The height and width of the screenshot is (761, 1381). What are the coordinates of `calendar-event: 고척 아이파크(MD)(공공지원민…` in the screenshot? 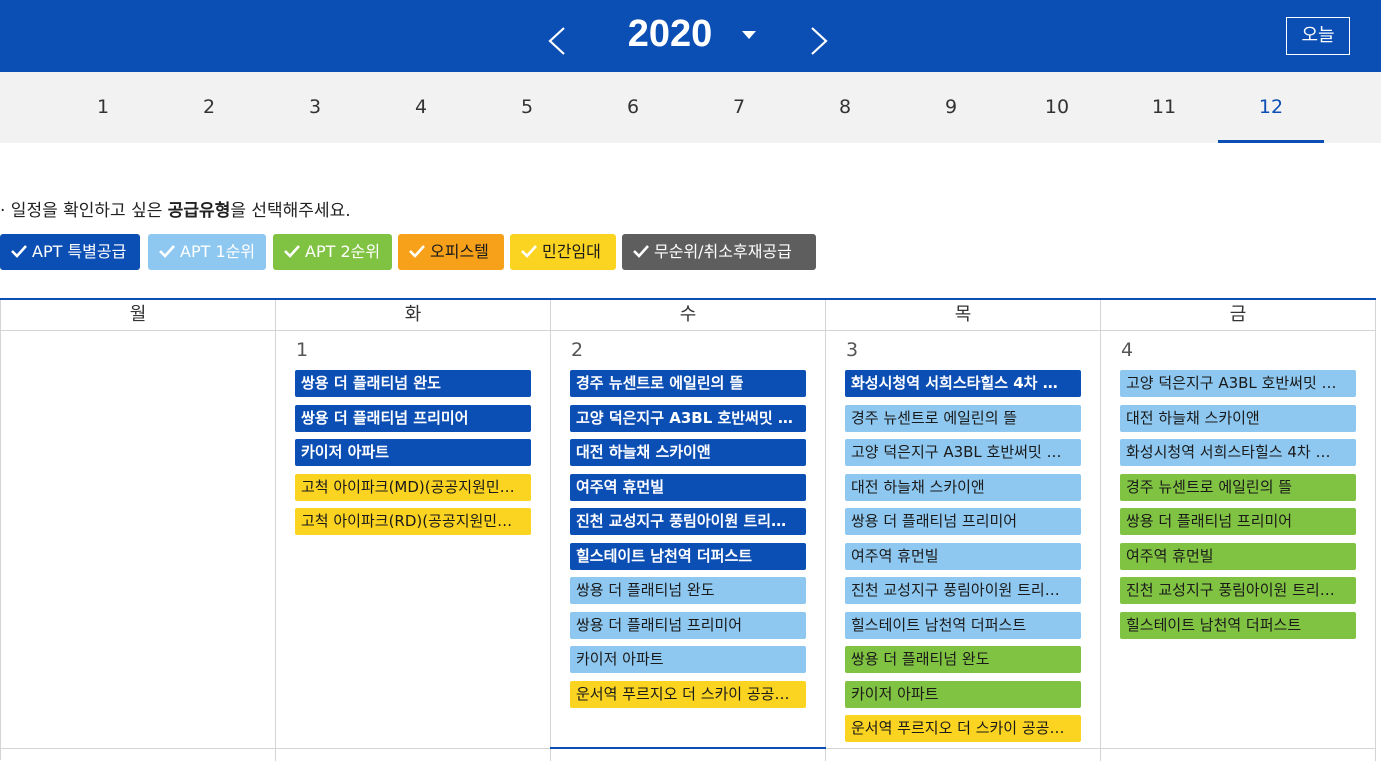 It's located at (413, 487).